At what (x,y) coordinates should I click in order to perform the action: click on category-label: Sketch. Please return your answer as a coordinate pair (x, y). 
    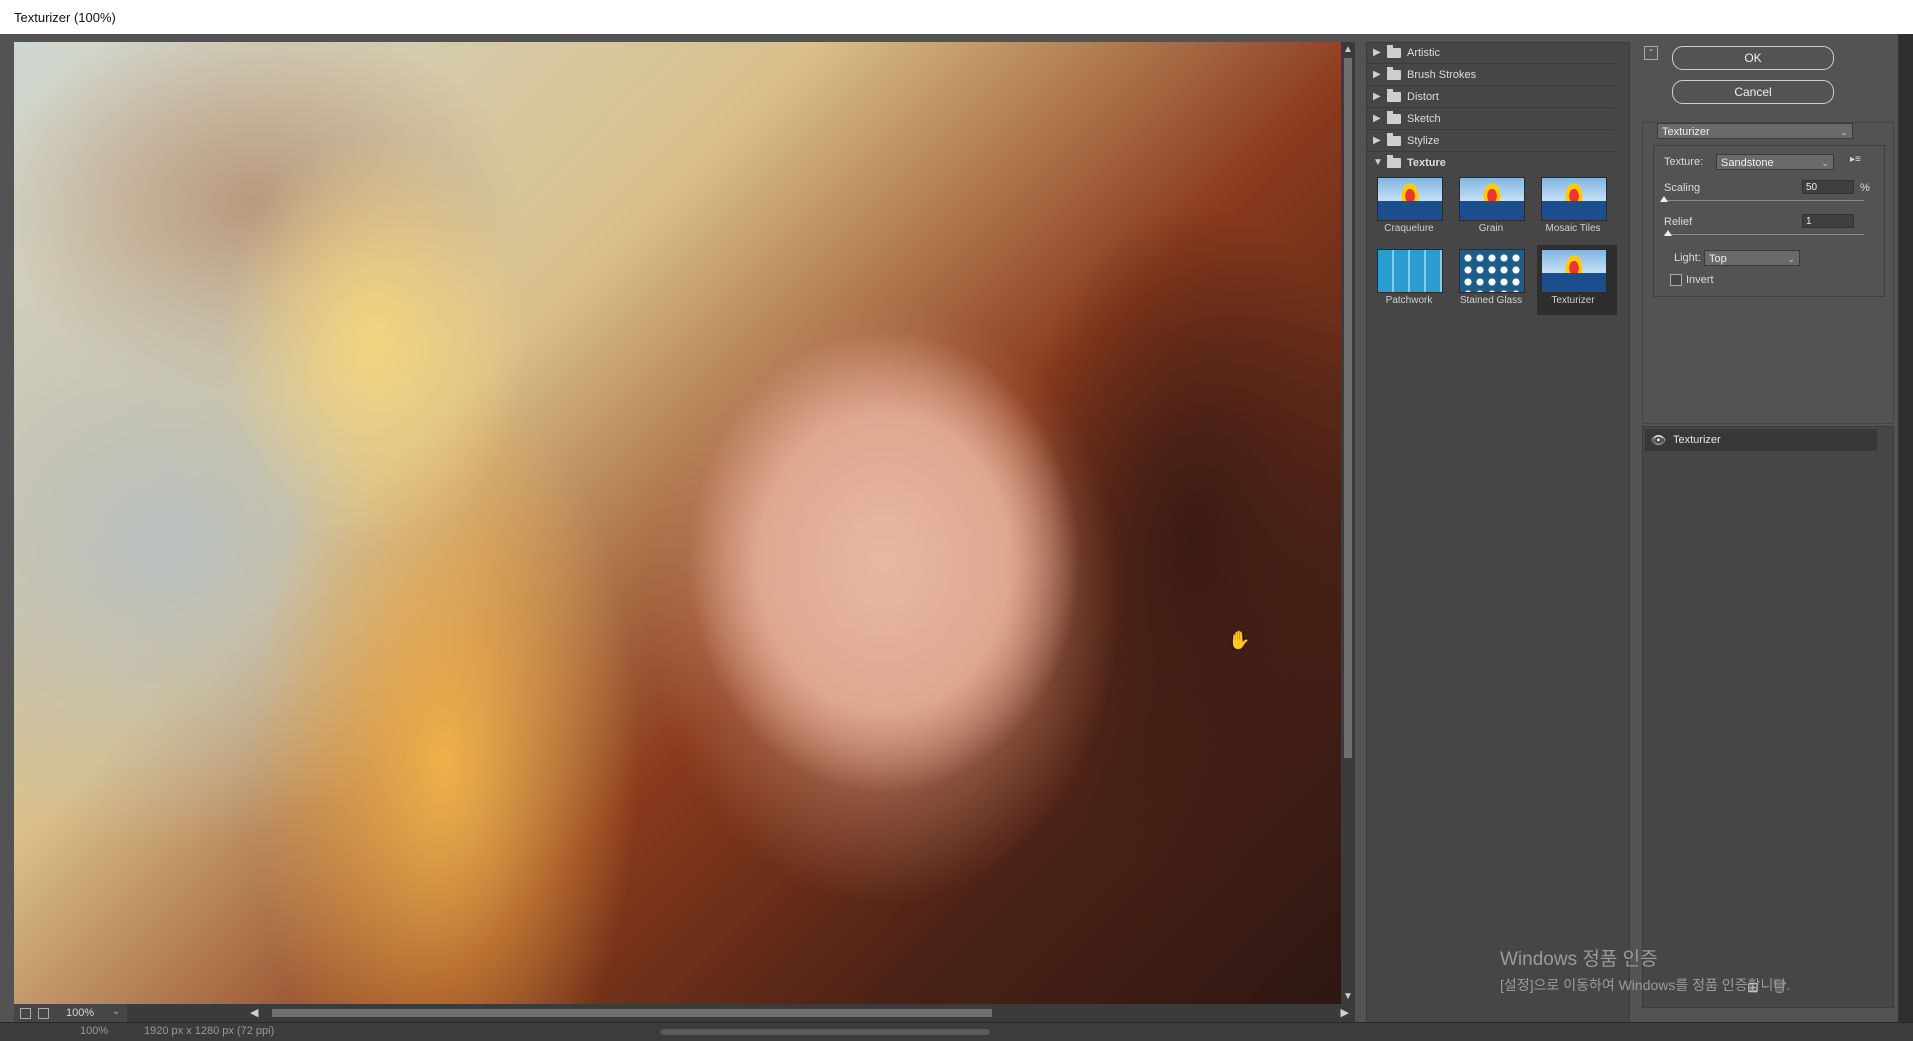
    Looking at the image, I should click on (1424, 119).